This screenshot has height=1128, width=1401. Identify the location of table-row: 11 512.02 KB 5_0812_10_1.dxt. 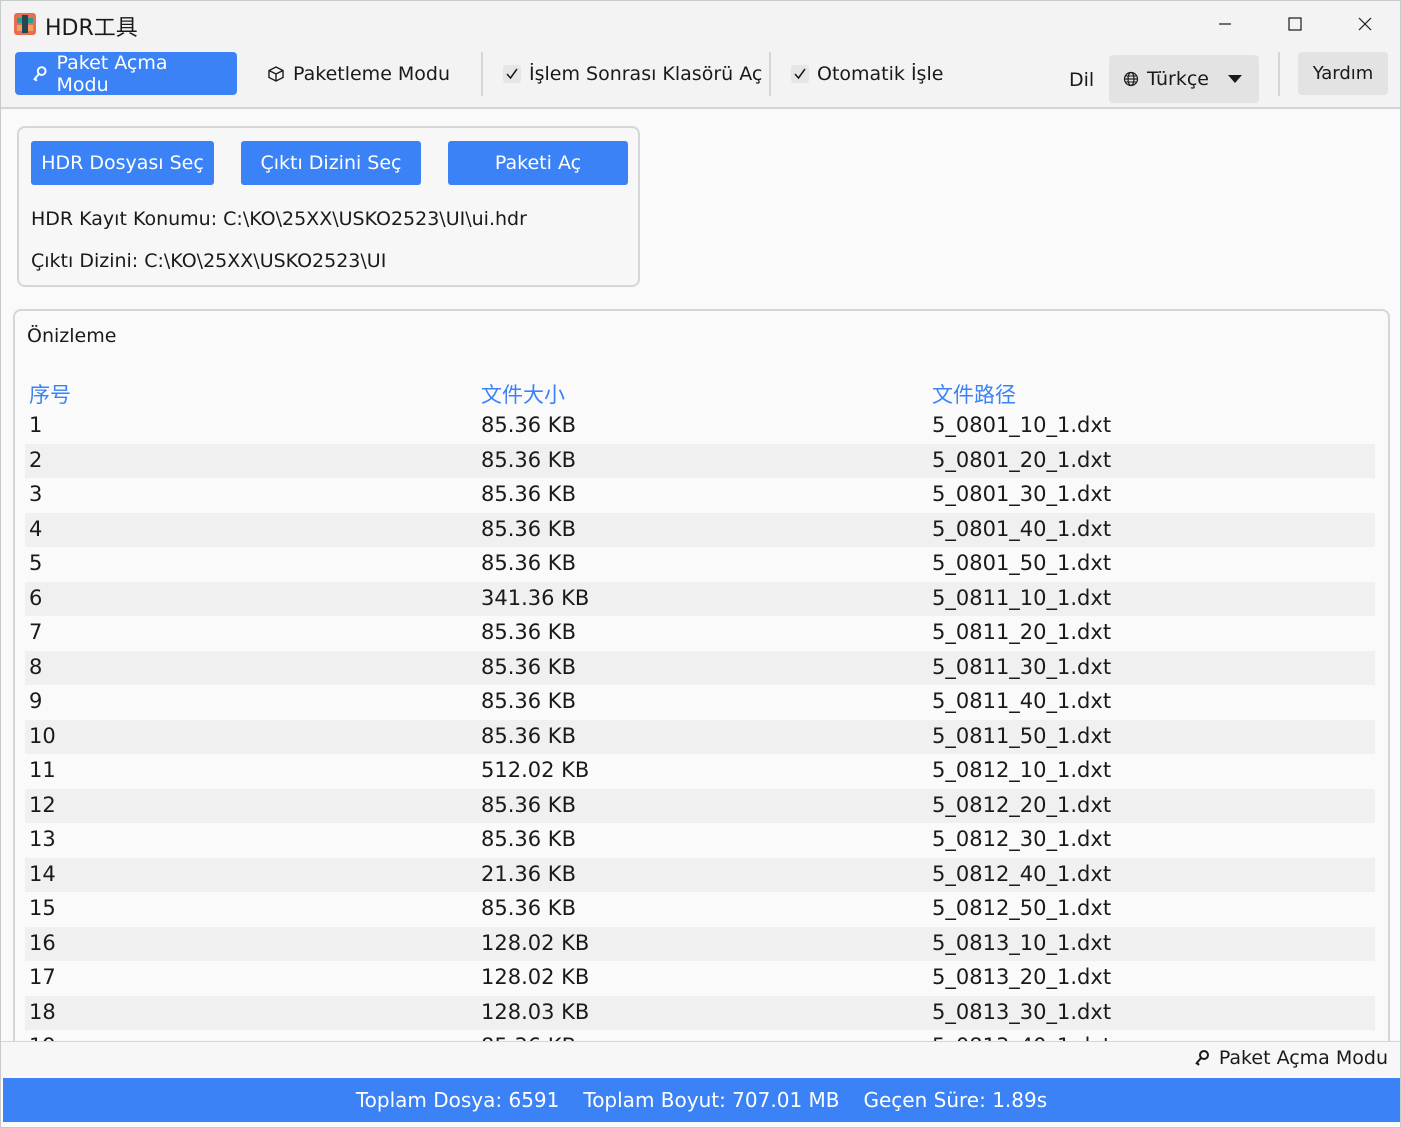
(700, 771).